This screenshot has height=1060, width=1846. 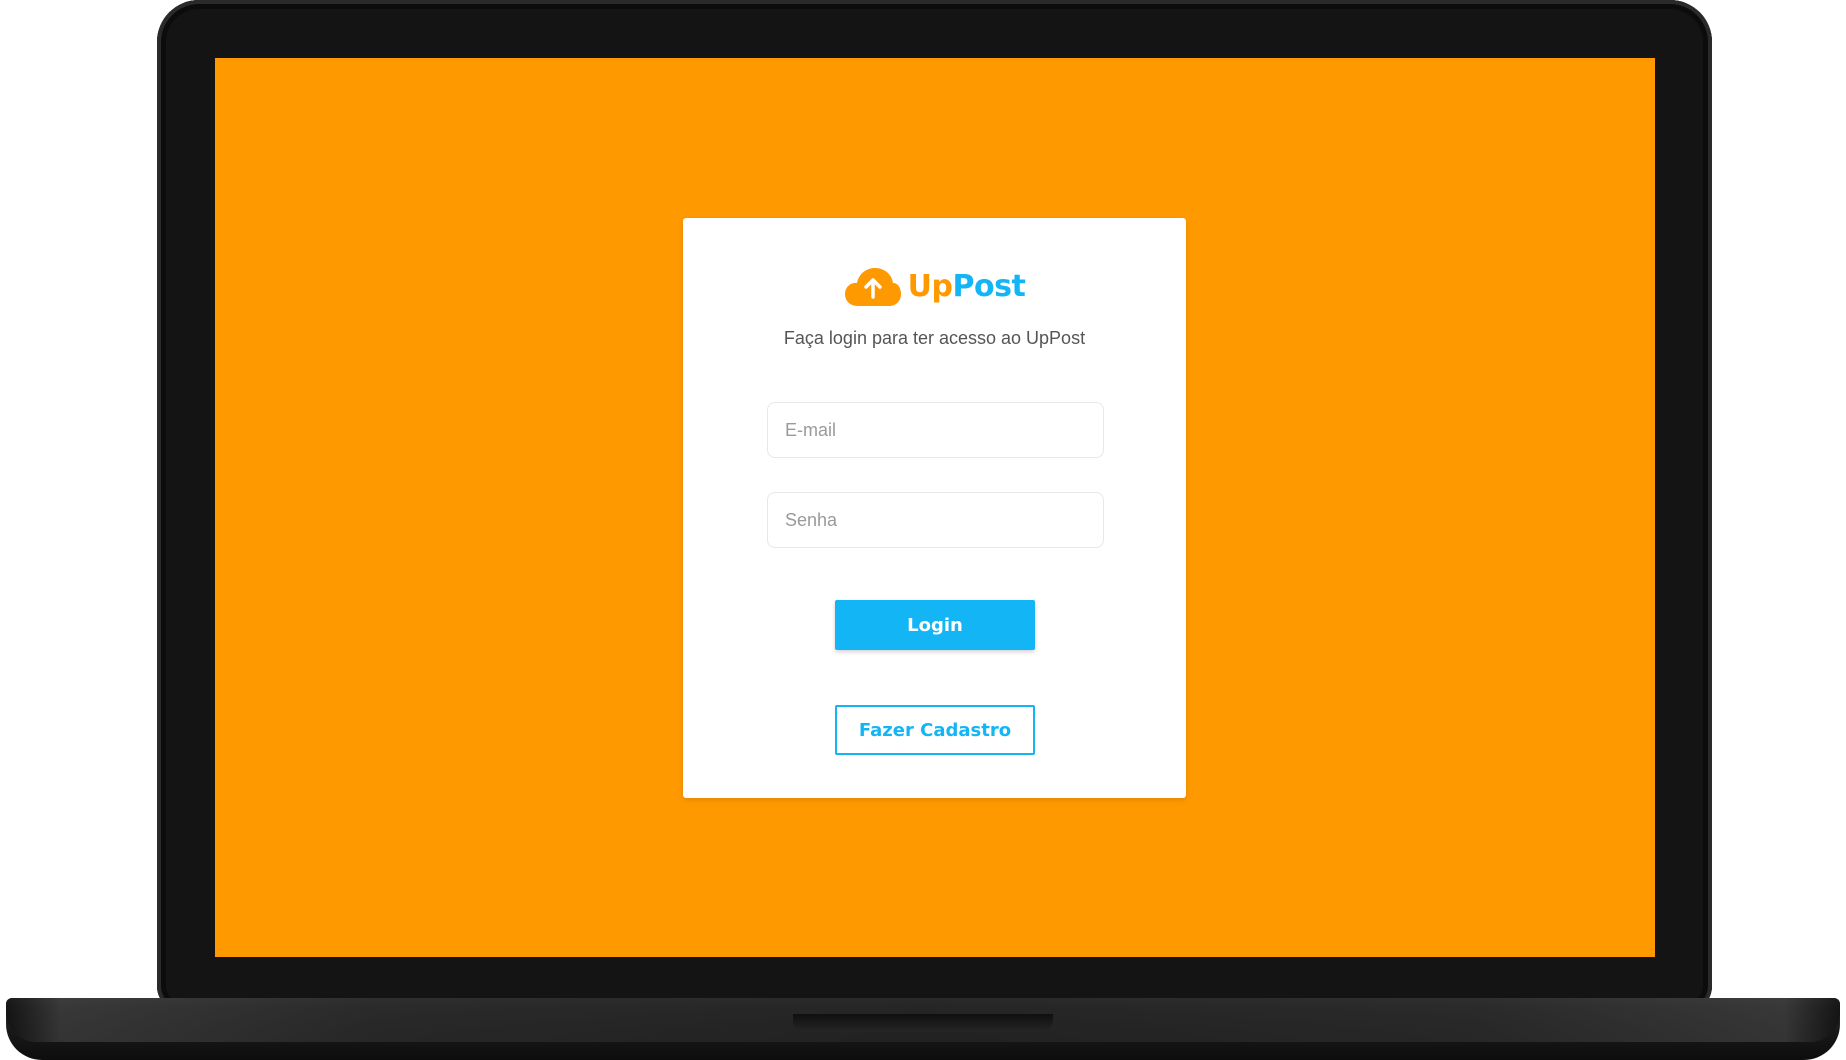 I want to click on login-subtitle: Faça login para ter acesso ao UpPost, so click(x=934, y=338).